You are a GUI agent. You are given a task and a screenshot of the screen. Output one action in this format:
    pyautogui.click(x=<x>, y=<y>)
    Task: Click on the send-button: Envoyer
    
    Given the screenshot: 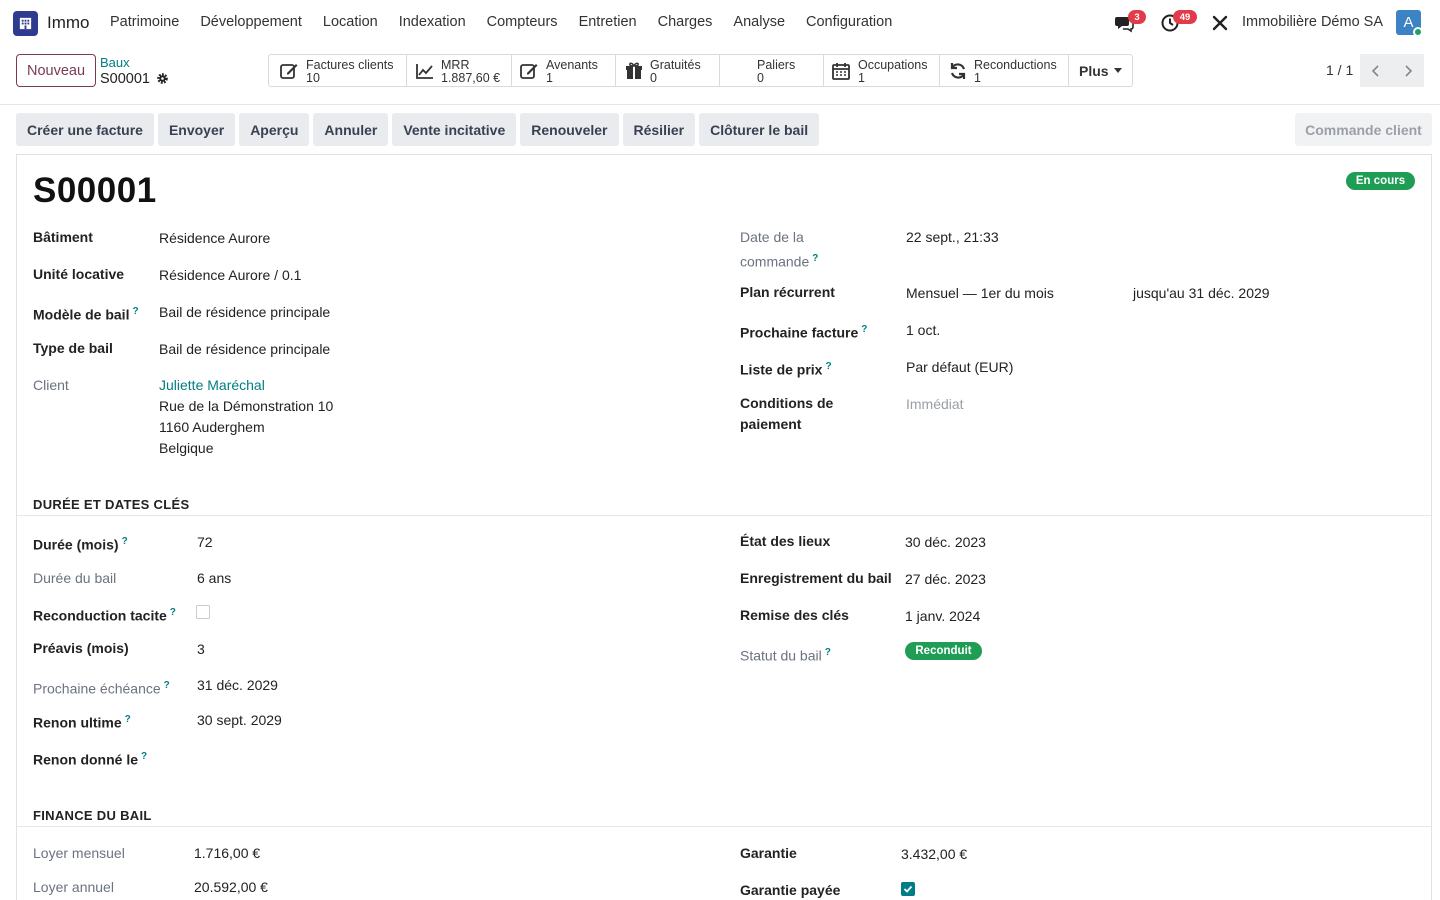 What is the action you would take?
    pyautogui.click(x=196, y=129)
    